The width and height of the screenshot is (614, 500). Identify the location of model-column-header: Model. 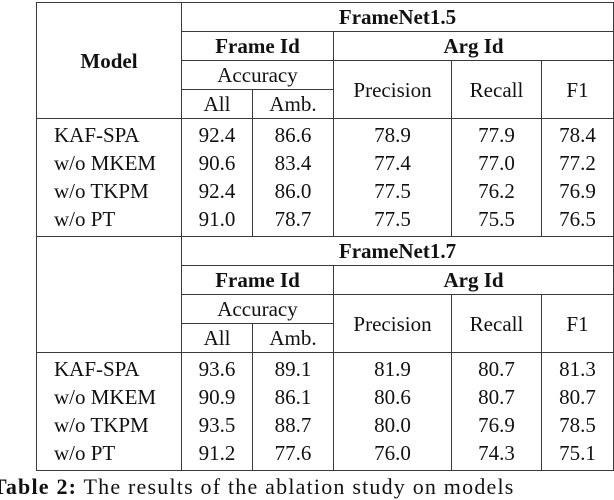
(109, 60).